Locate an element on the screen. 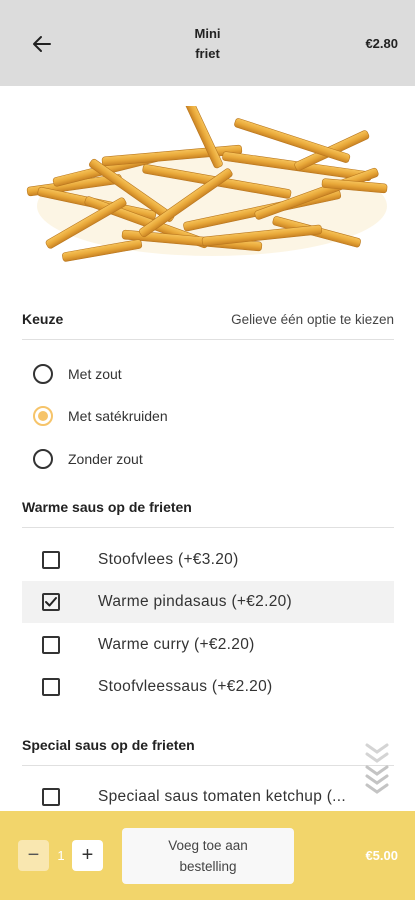 This screenshot has width=415, height=900. checkbox-stoofvleessaus: Stoofvleessaus (+€2.20) is located at coordinates (208, 687).